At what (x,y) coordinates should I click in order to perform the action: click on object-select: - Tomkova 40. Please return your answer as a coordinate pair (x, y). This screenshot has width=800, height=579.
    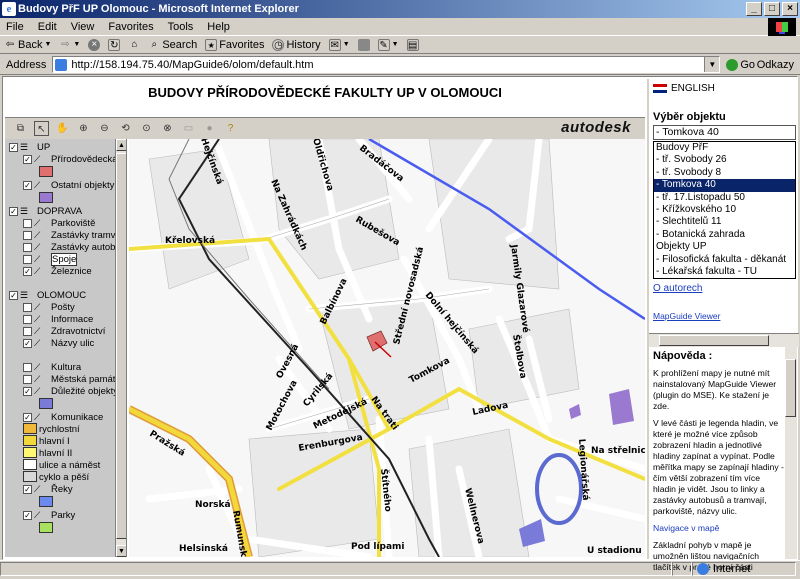
    Looking at the image, I should click on (724, 132).